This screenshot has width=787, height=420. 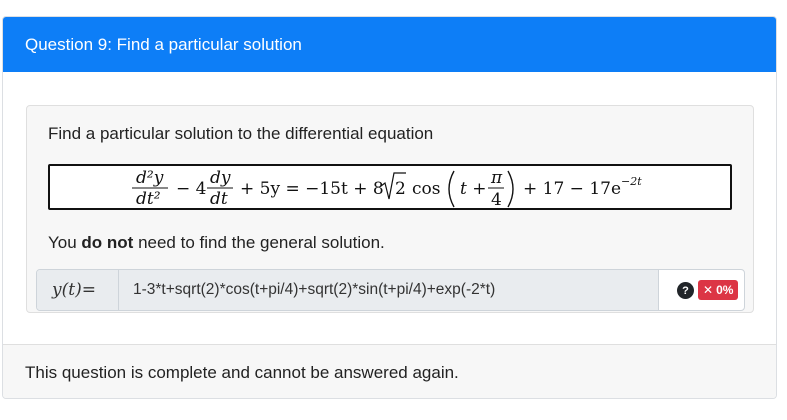 I want to click on eq-exponent: −2t, so click(x=631, y=181).